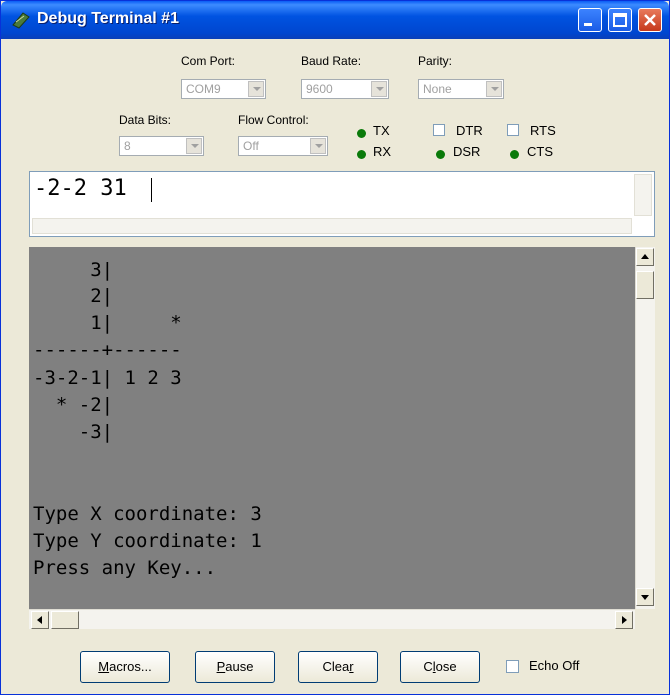 Image resolution: width=670 pixels, height=695 pixels. What do you see at coordinates (208, 61) in the screenshot?
I see `com-port-label: Com Port:` at bounding box center [208, 61].